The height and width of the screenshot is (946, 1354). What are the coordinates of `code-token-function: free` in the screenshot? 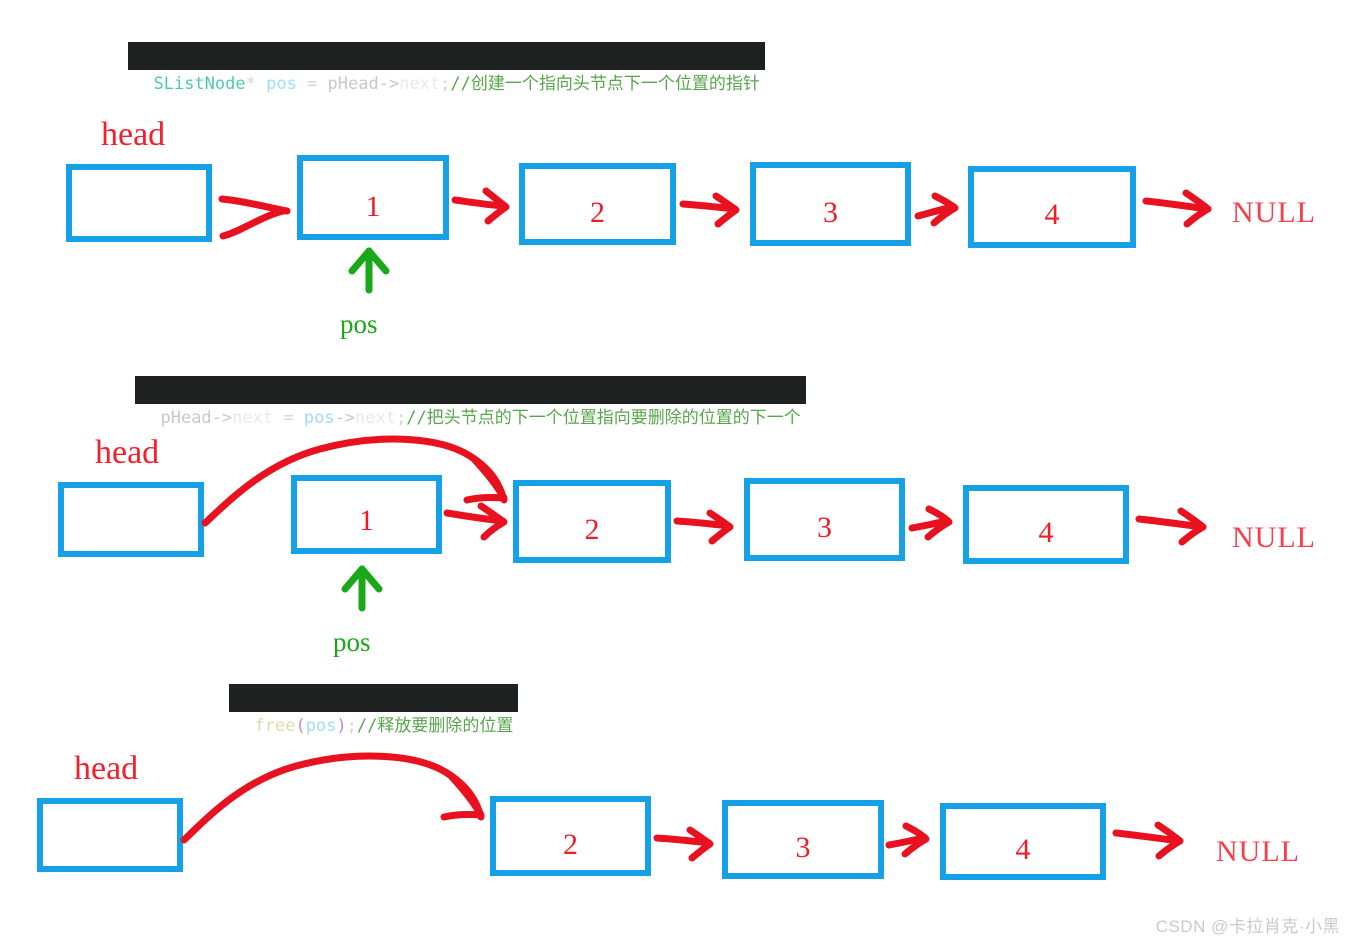 It's located at (275, 726).